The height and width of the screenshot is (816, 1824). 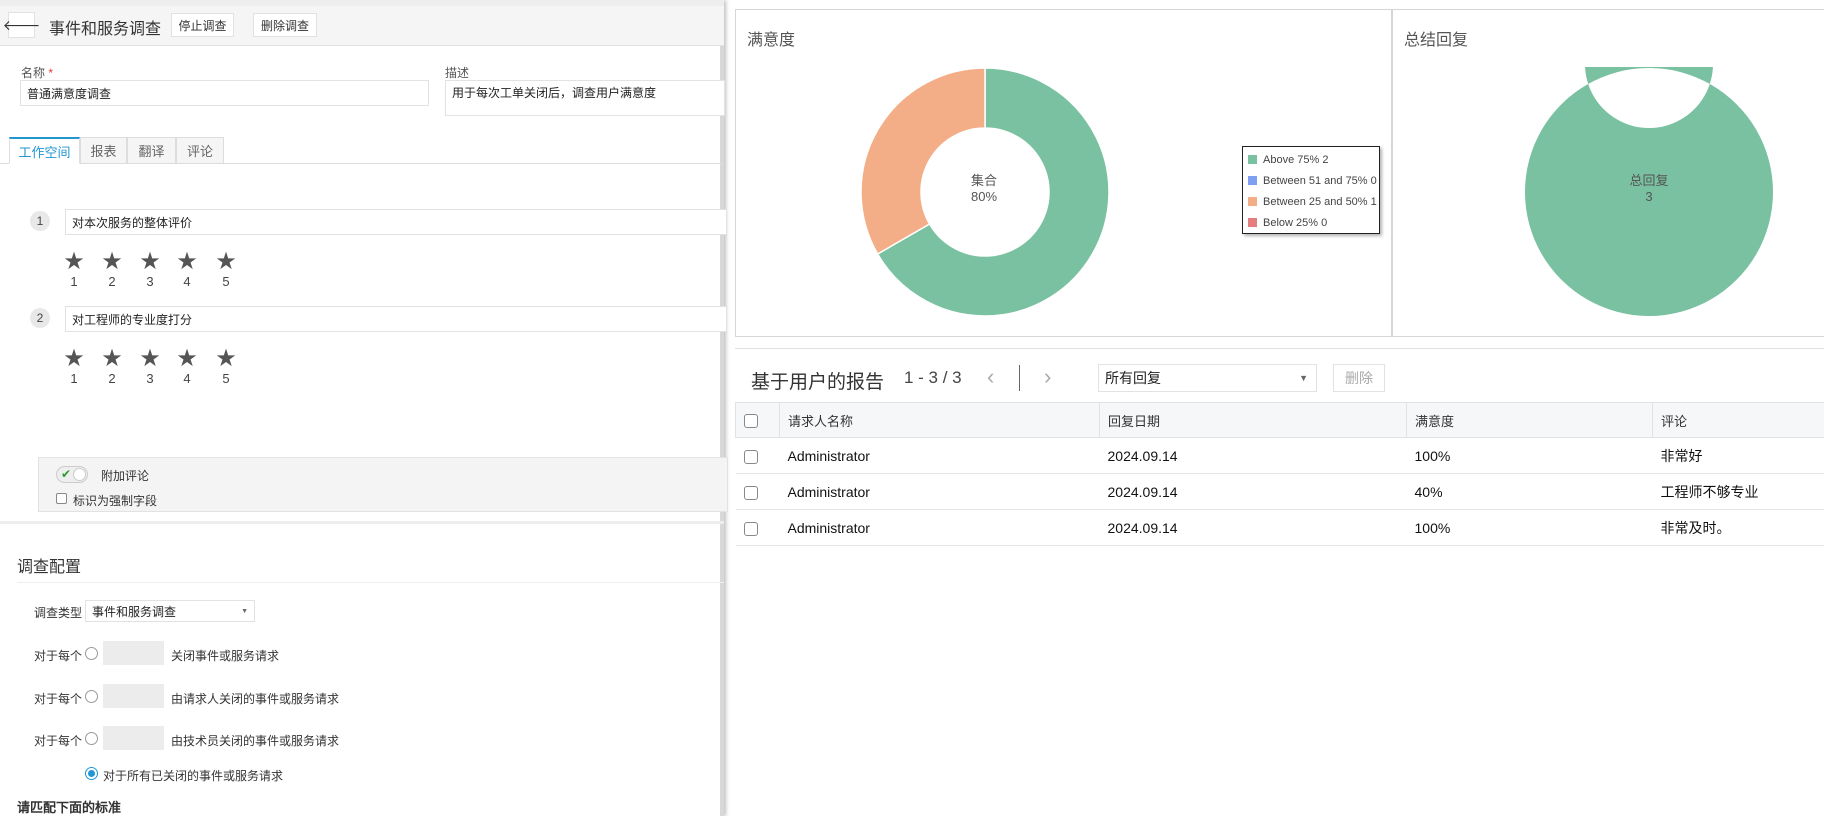 What do you see at coordinates (457, 73) in the screenshot?
I see `description-label: 描述` at bounding box center [457, 73].